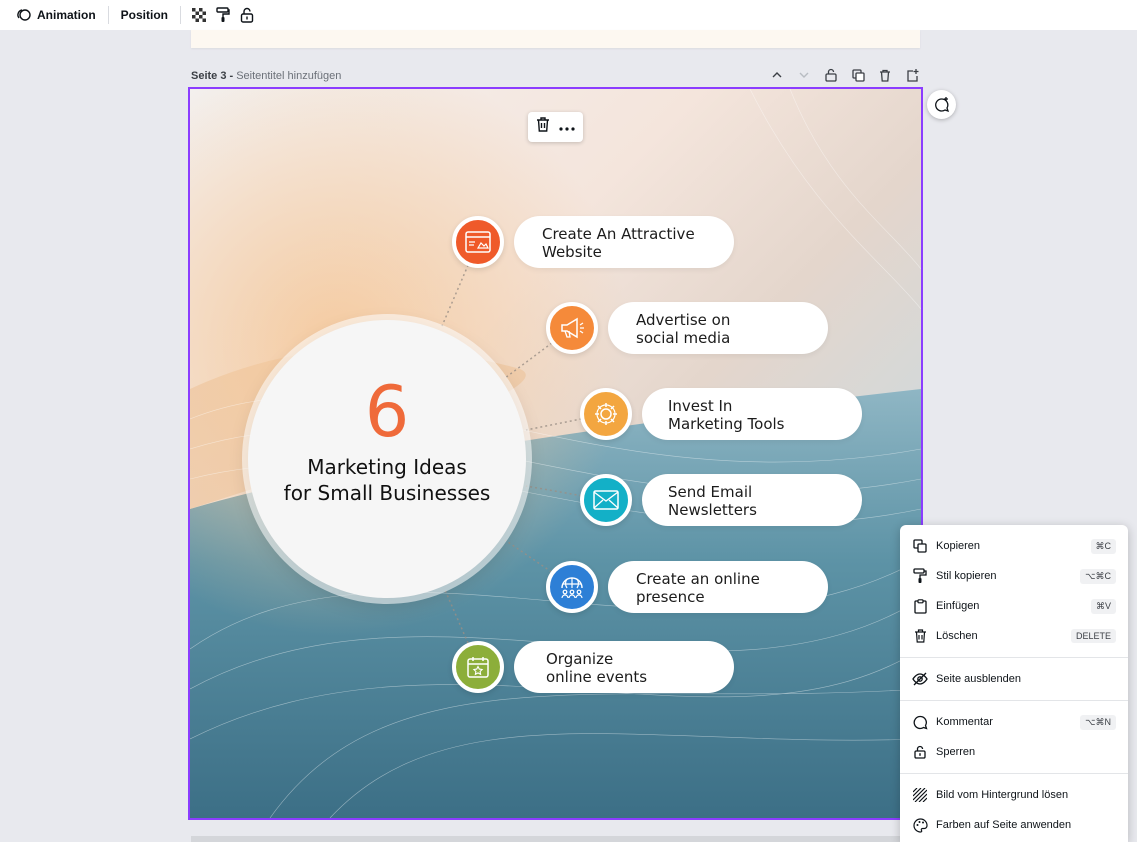 The height and width of the screenshot is (842, 1137). Describe the element at coordinates (920, 722) in the screenshot. I see `comment-icon` at that location.